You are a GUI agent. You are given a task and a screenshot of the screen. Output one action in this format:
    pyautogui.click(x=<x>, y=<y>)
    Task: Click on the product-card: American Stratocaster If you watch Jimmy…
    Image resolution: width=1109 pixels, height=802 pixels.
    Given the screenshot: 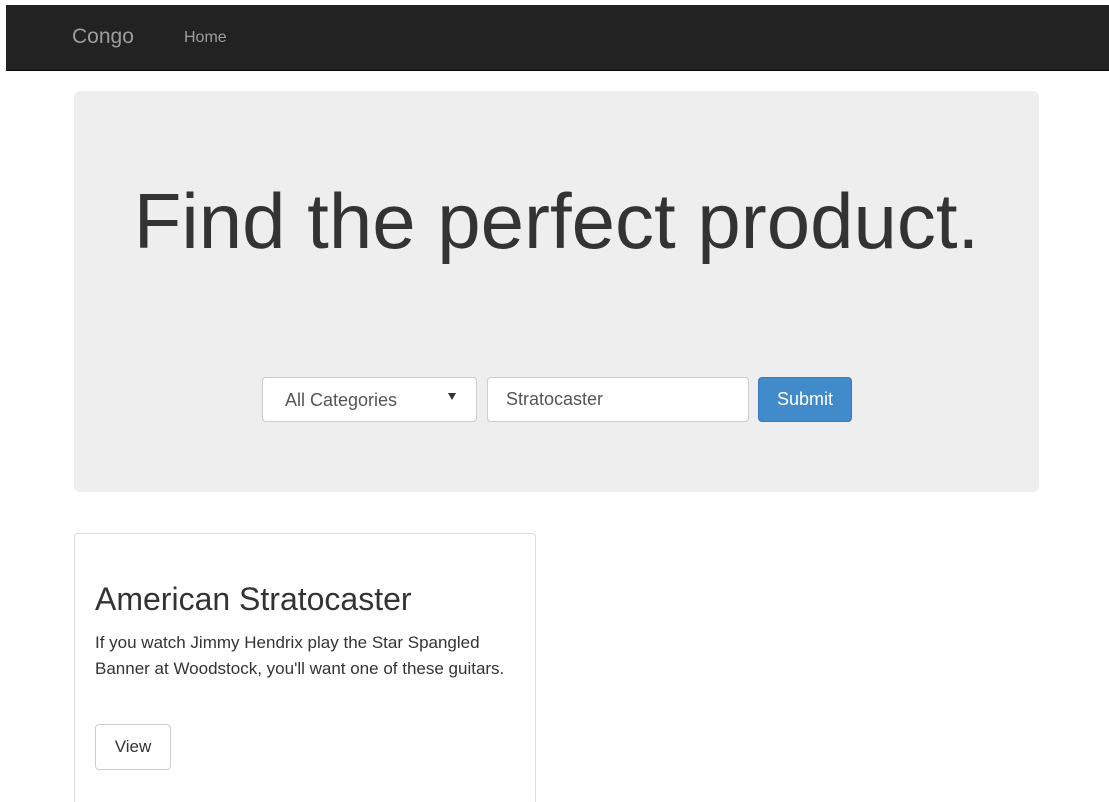 What is the action you would take?
    pyautogui.click(x=305, y=667)
    